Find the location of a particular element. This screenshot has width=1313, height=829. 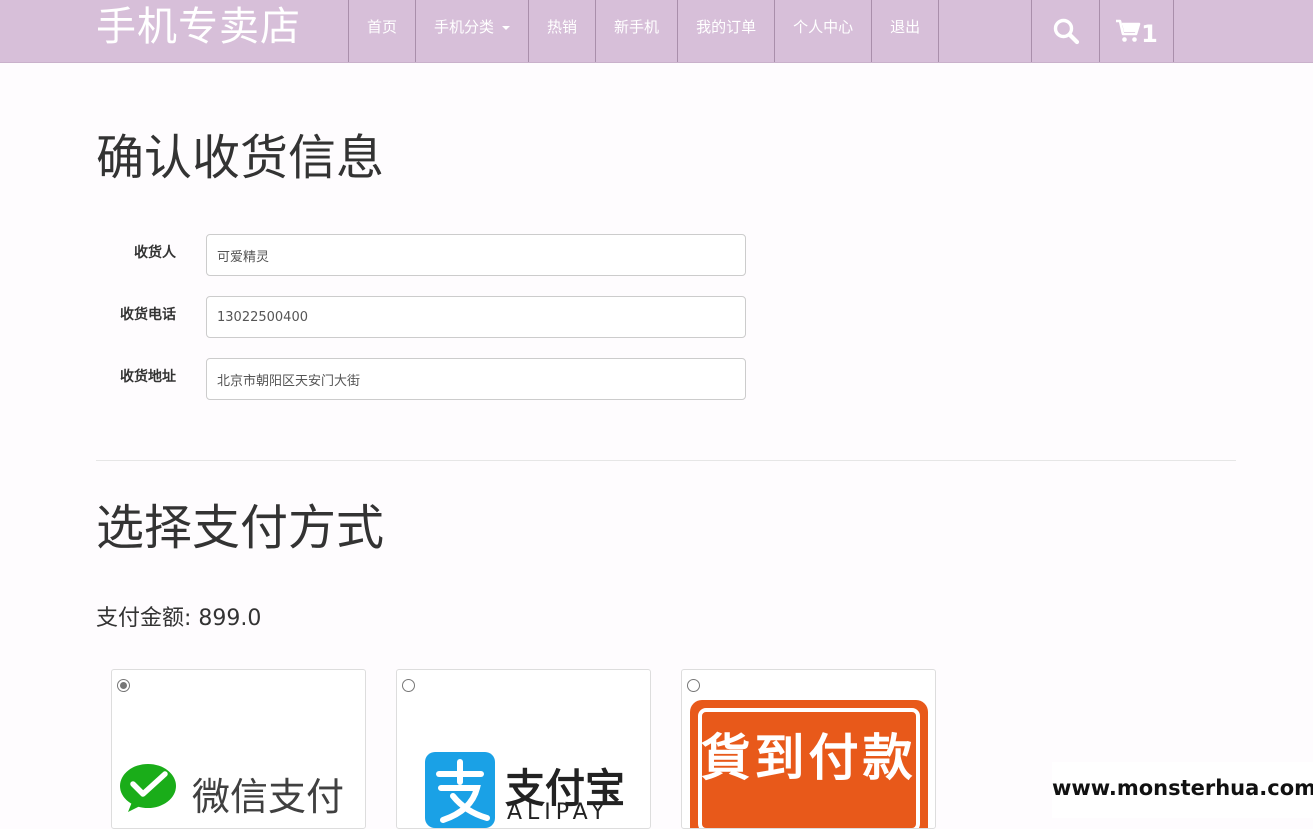

nav-hot: 热销 is located at coordinates (563, 31).